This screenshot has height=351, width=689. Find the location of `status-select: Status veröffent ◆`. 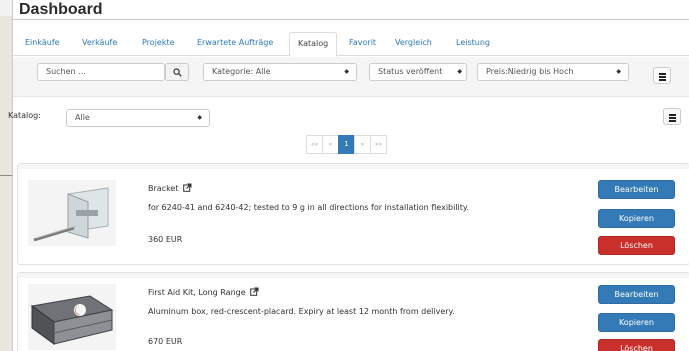

status-select: Status veröffent ◆ is located at coordinates (418, 72).